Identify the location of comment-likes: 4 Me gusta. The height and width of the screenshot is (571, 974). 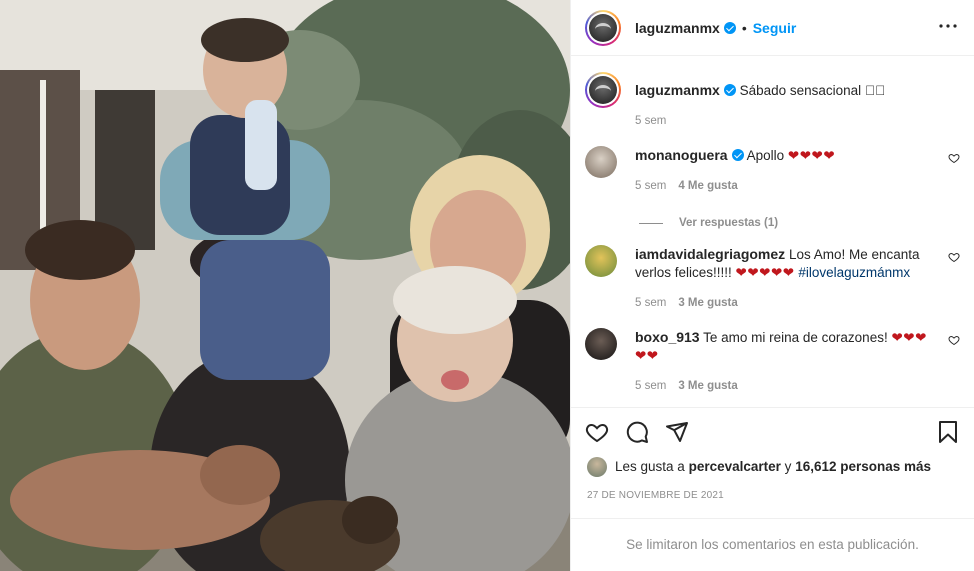
(707, 186).